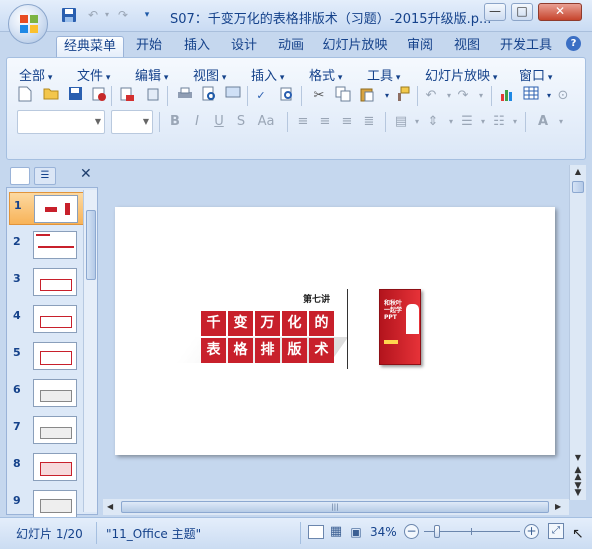 Image resolution: width=592 pixels, height=549 pixels. I want to click on screen-icon, so click(233, 96).